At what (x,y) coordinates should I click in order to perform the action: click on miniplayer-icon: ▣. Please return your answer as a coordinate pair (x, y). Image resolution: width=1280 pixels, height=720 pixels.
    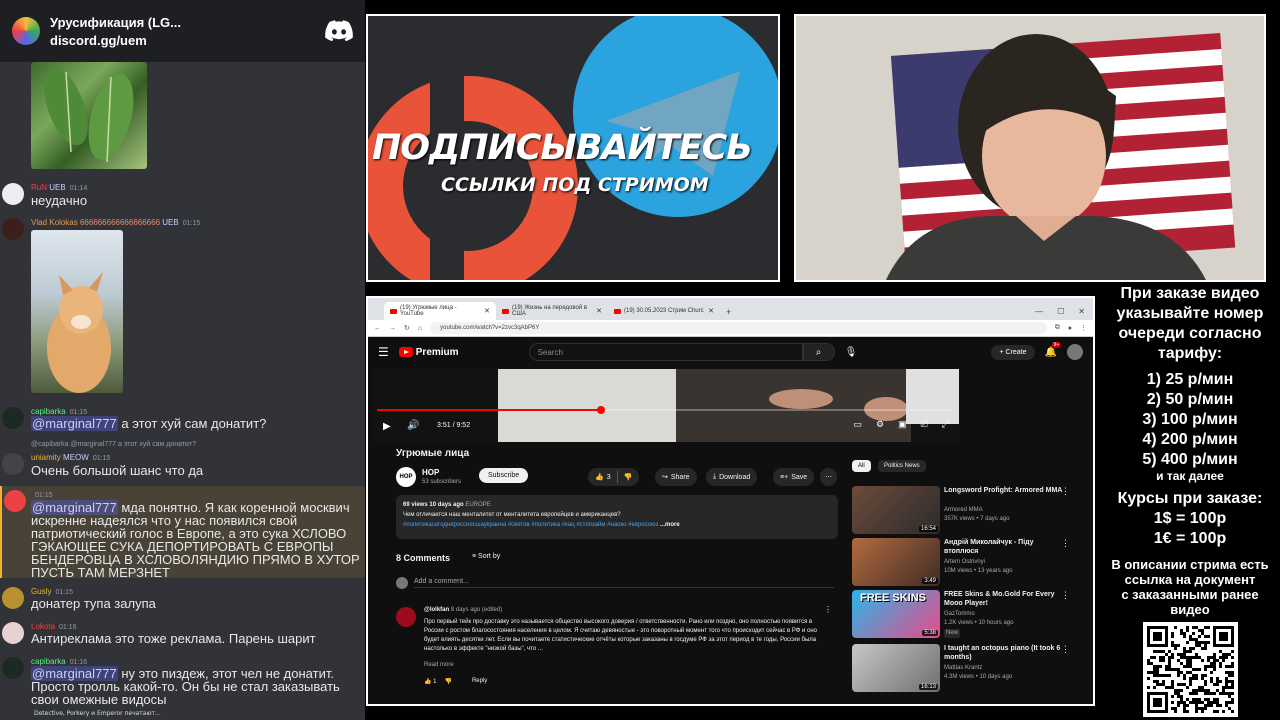
    Looking at the image, I should click on (902, 424).